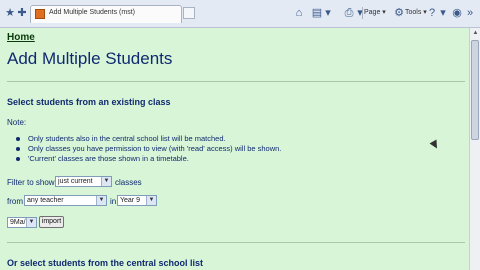 This screenshot has height=270, width=480. What do you see at coordinates (475, 33) in the screenshot?
I see `scroll-up-icon: ▲` at bounding box center [475, 33].